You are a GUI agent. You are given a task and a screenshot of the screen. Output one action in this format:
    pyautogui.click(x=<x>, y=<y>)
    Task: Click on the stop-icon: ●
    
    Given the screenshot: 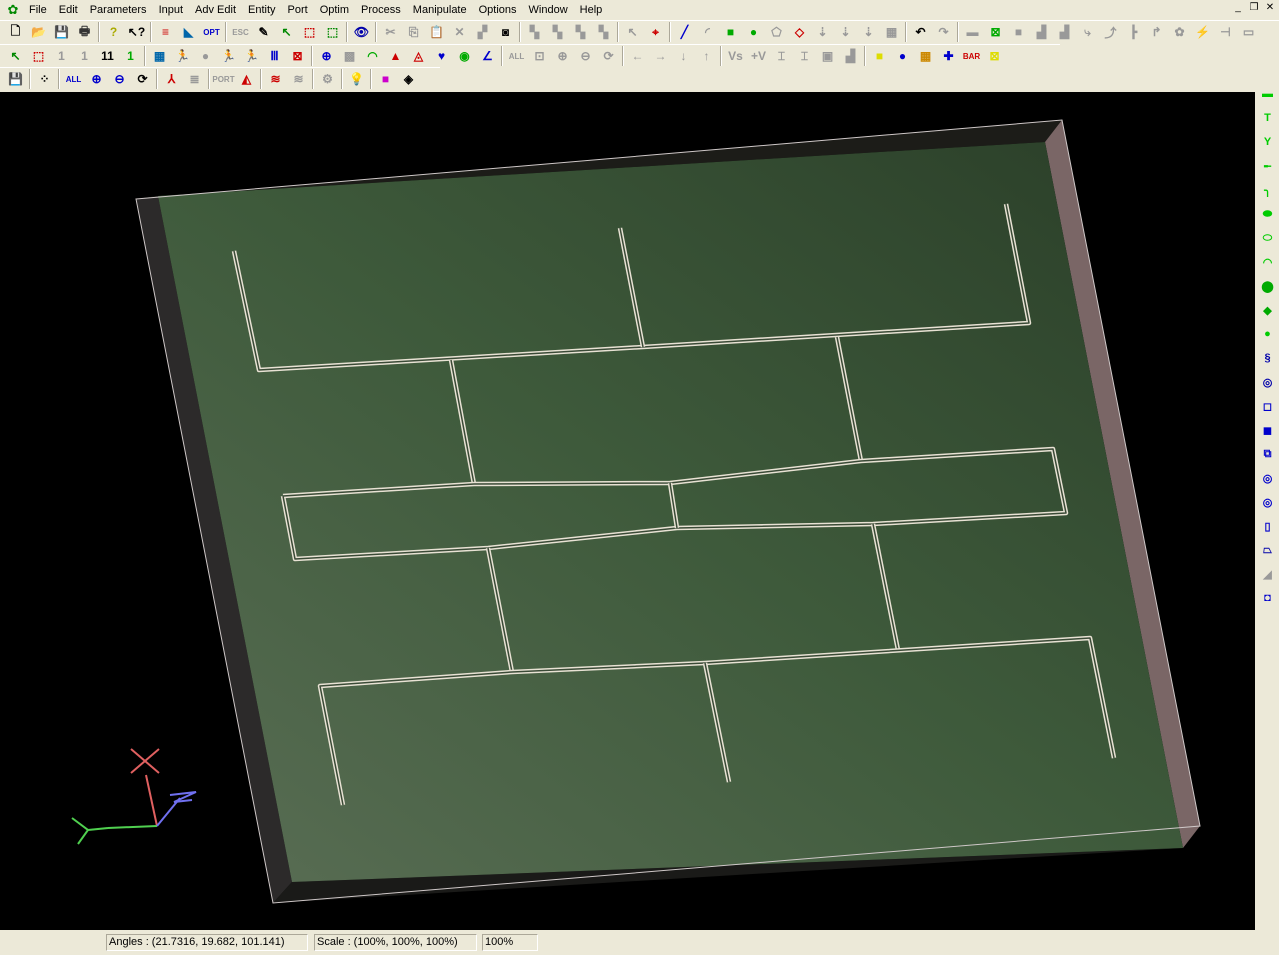 What is the action you would take?
    pyautogui.click(x=205, y=56)
    